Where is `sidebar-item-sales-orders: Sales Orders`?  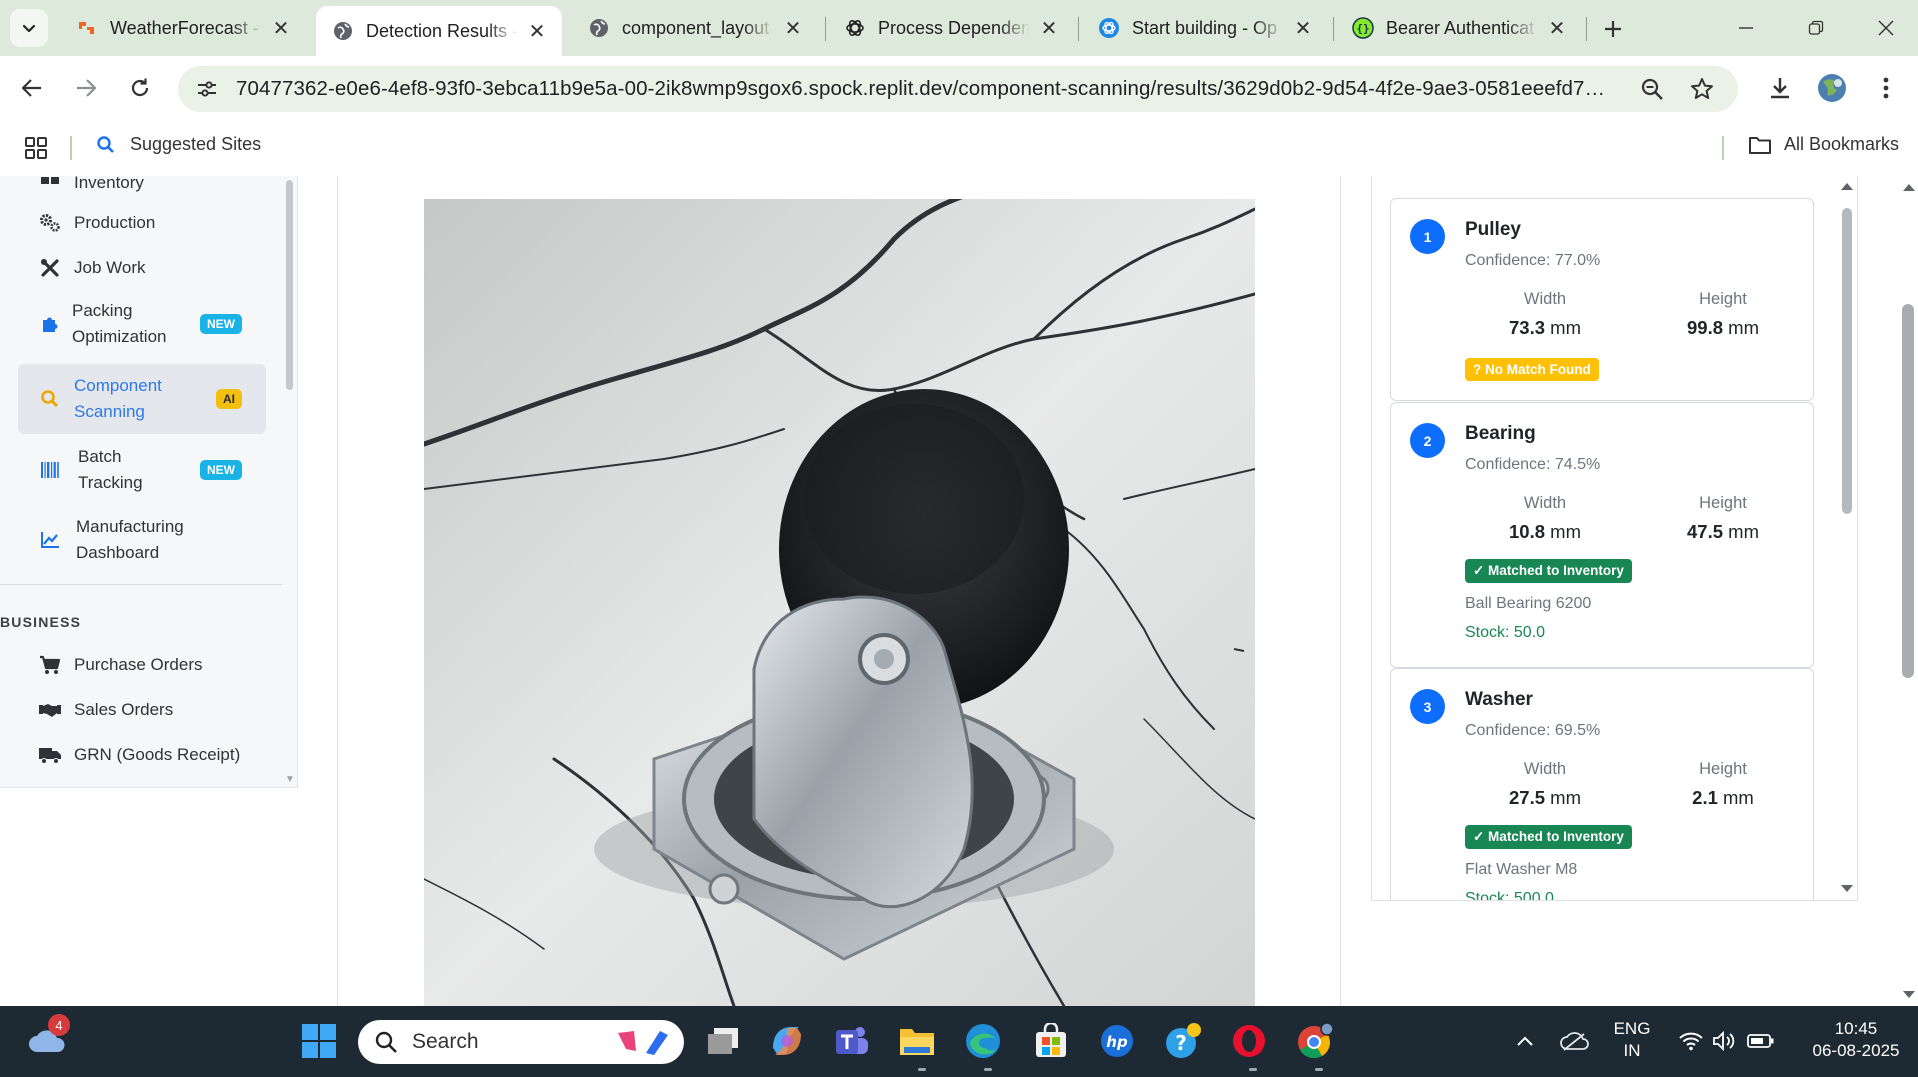
sidebar-item-sales-orders: Sales Orders is located at coordinates (142, 710).